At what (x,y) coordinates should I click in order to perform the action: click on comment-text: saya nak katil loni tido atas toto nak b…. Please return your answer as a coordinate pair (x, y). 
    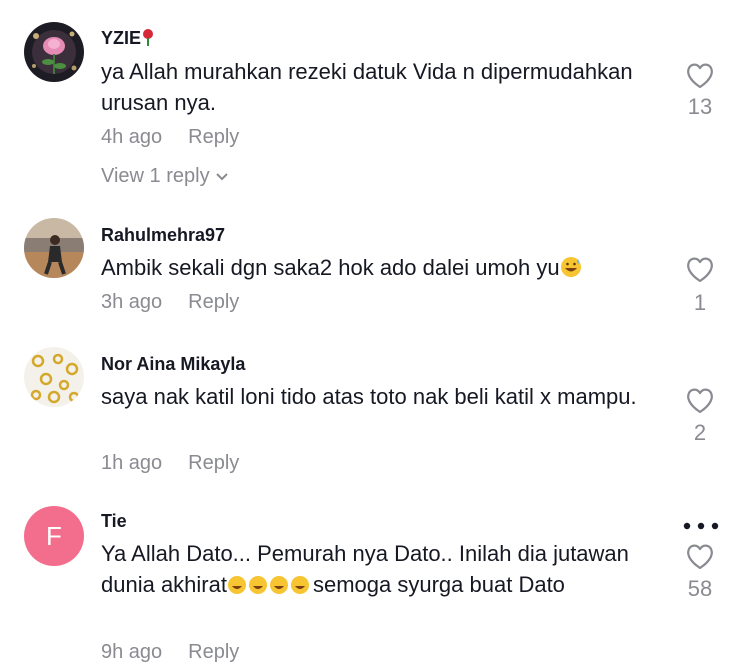
    Looking at the image, I should click on (369, 396).